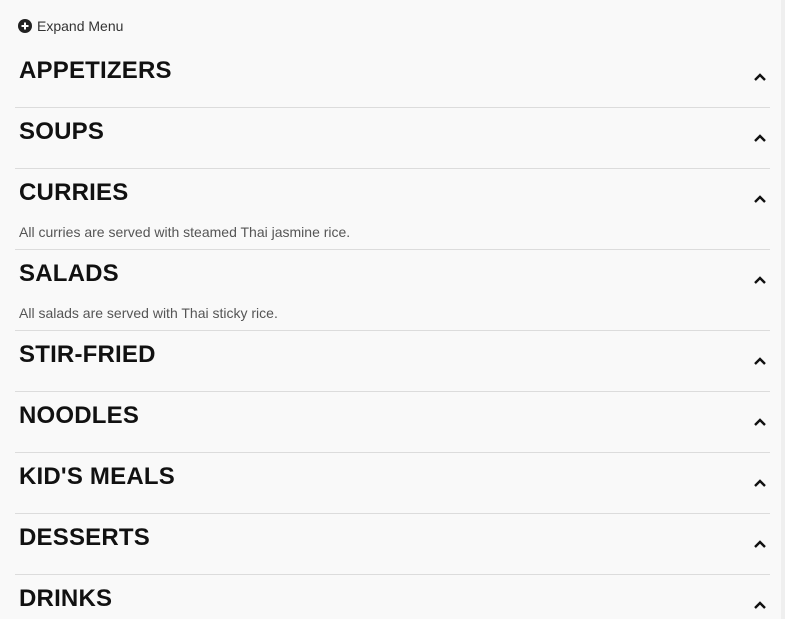  I want to click on section-title: APPETIZERS, so click(95, 70).